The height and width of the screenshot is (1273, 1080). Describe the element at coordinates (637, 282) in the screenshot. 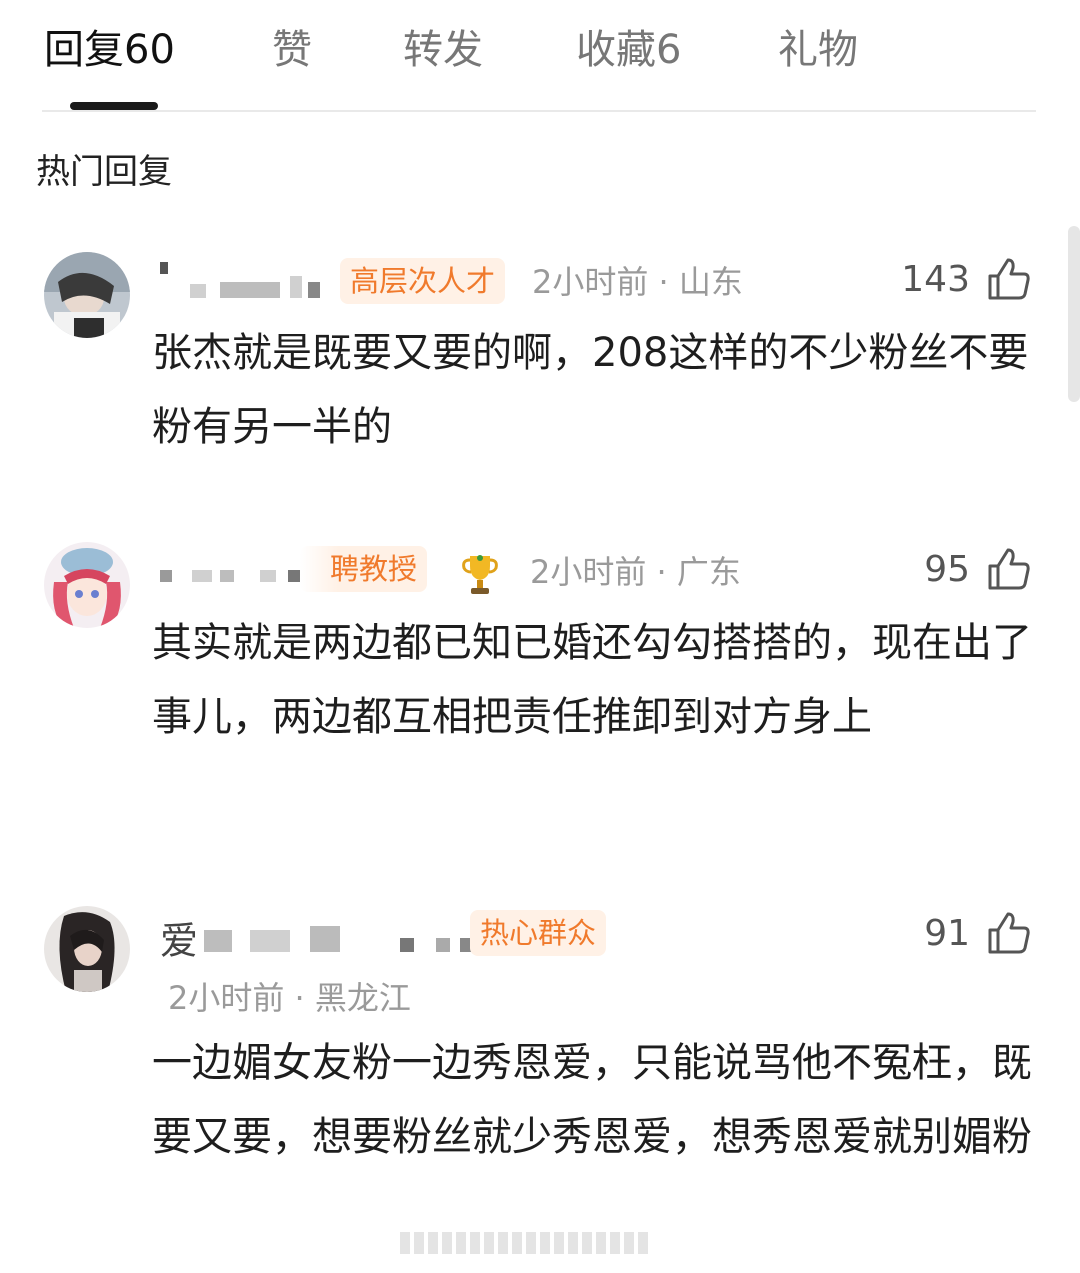

I see `comment-meta: 2小时前 · 山东` at that location.